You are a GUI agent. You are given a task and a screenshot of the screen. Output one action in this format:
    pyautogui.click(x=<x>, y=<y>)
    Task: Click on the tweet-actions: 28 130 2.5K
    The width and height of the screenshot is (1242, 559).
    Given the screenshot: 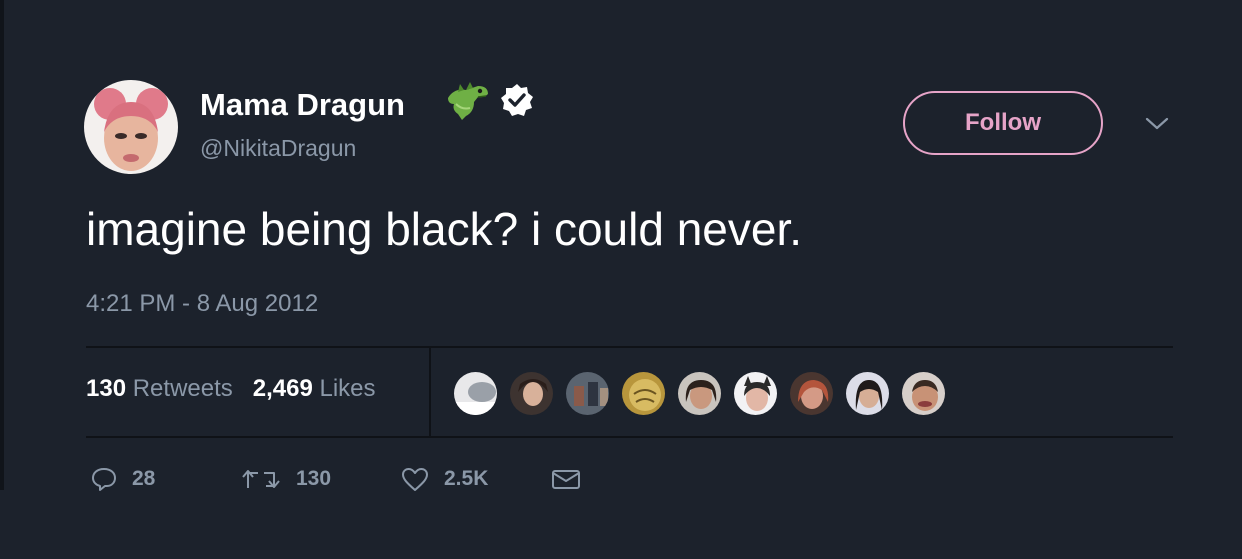 What is the action you would take?
    pyautogui.click(x=336, y=479)
    